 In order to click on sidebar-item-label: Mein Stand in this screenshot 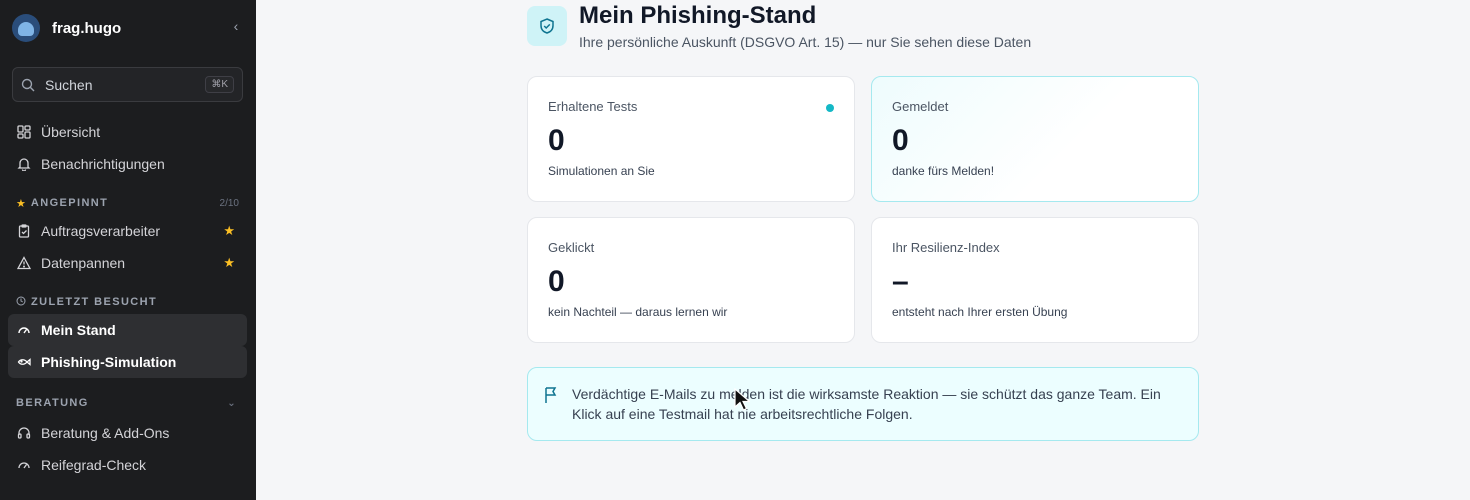, I will do `click(78, 330)`.